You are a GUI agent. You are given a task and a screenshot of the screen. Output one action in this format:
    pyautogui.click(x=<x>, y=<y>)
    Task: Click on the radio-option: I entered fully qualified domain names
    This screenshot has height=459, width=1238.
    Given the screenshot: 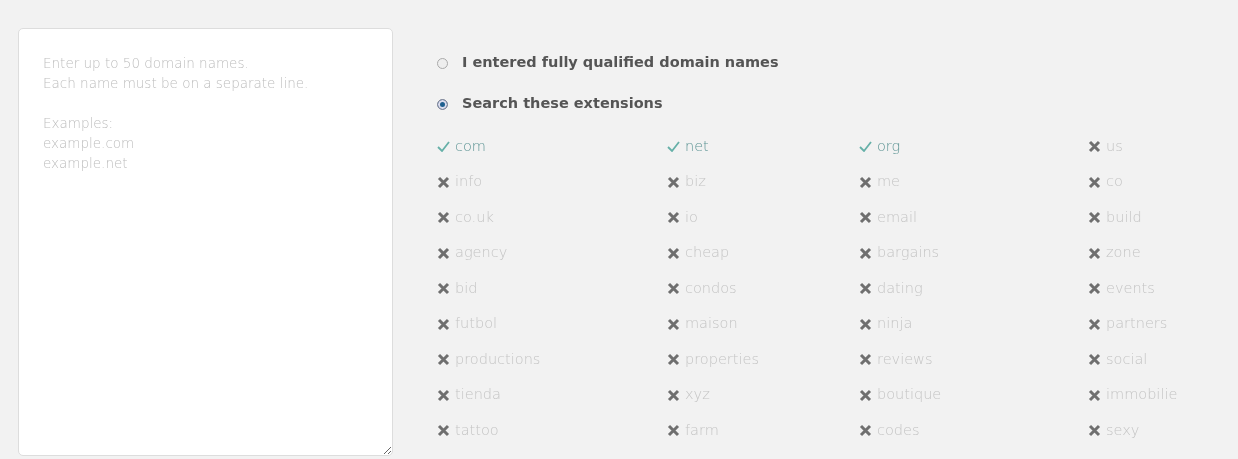 What is the action you would take?
    pyautogui.click(x=608, y=63)
    